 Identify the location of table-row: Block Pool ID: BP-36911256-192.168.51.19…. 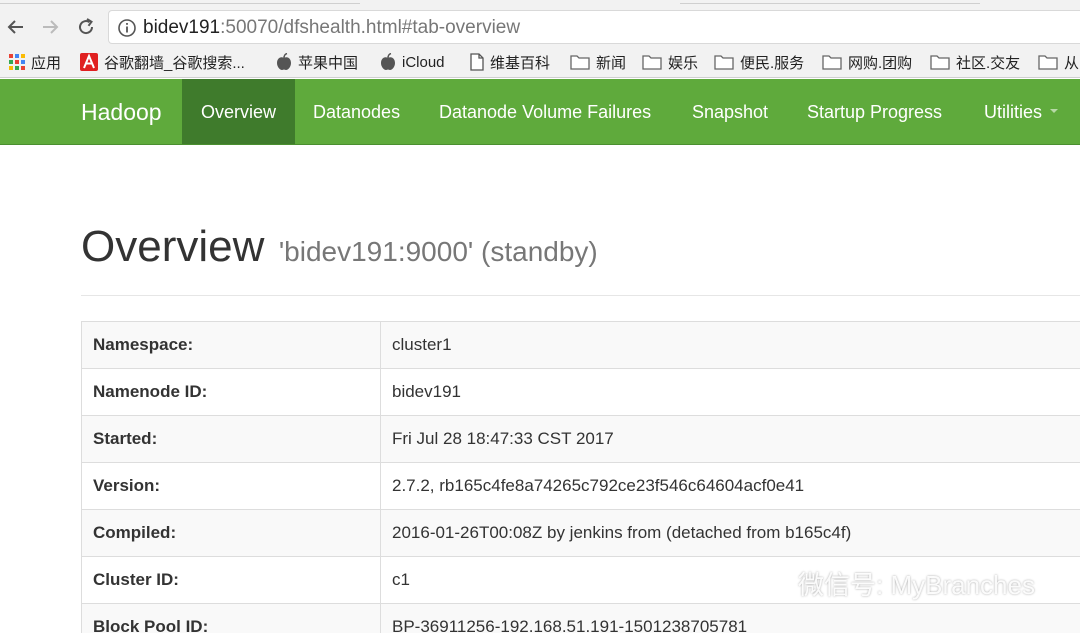
(580, 618).